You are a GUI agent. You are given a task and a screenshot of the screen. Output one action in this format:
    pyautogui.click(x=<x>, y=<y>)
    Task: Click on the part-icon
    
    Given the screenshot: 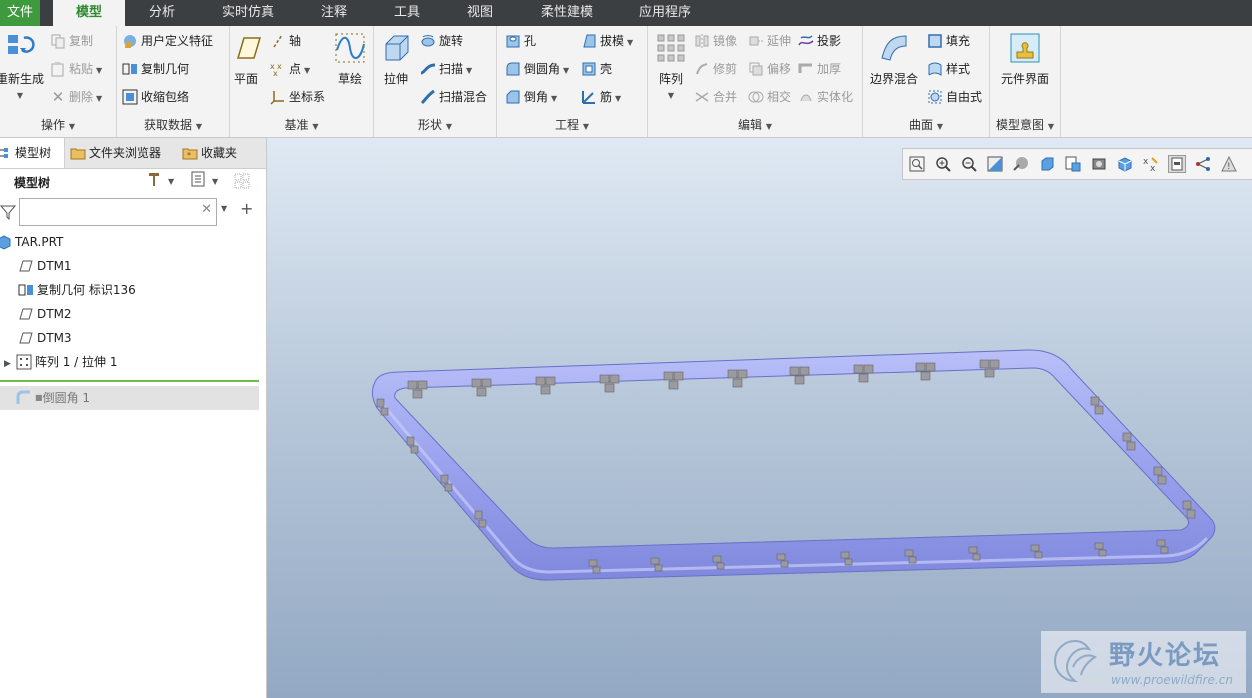 What is the action you would take?
    pyautogui.click(x=5, y=242)
    